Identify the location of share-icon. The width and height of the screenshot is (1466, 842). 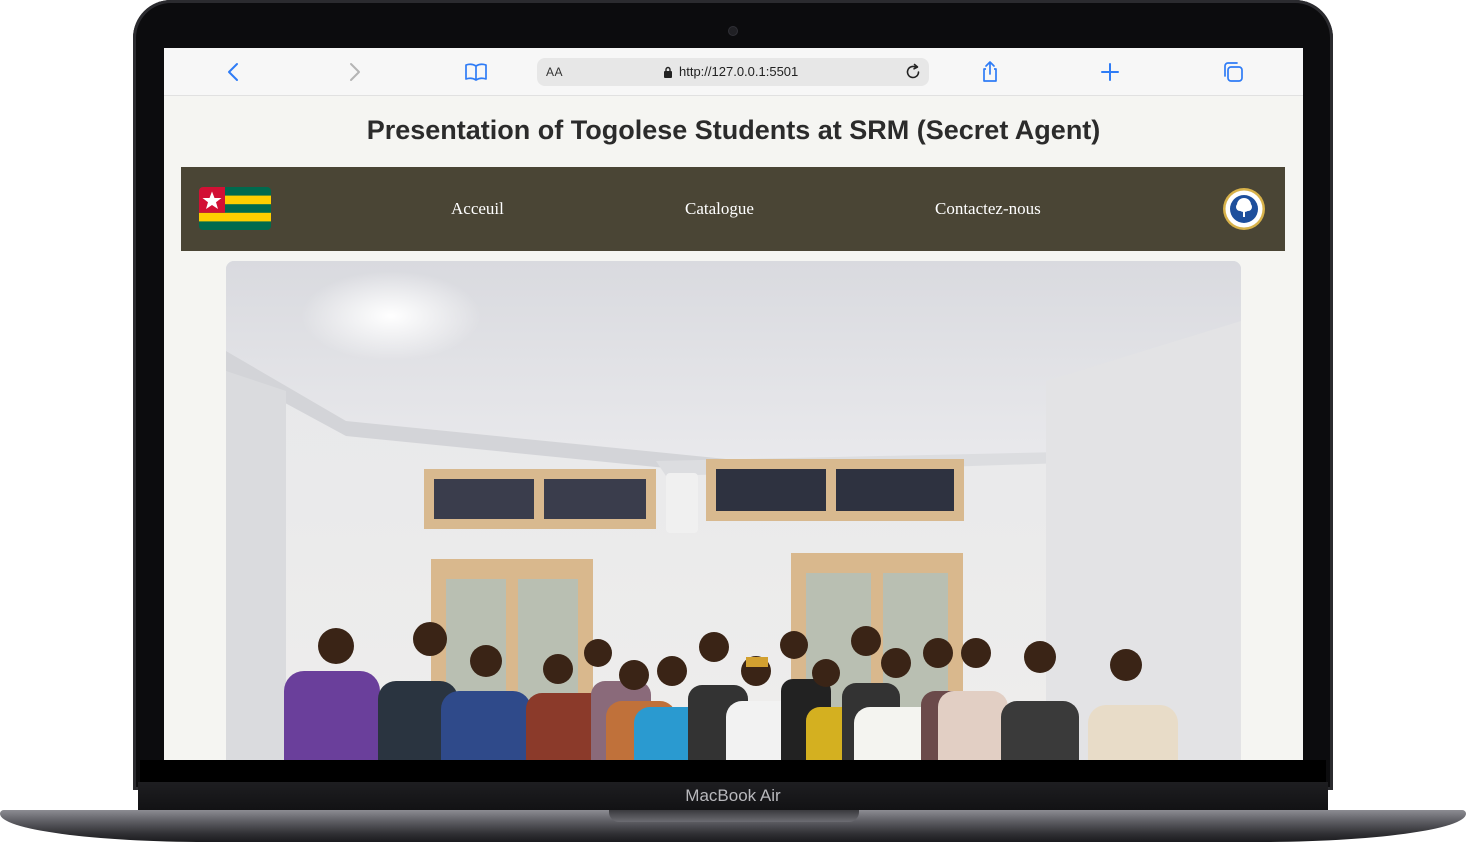
(990, 71).